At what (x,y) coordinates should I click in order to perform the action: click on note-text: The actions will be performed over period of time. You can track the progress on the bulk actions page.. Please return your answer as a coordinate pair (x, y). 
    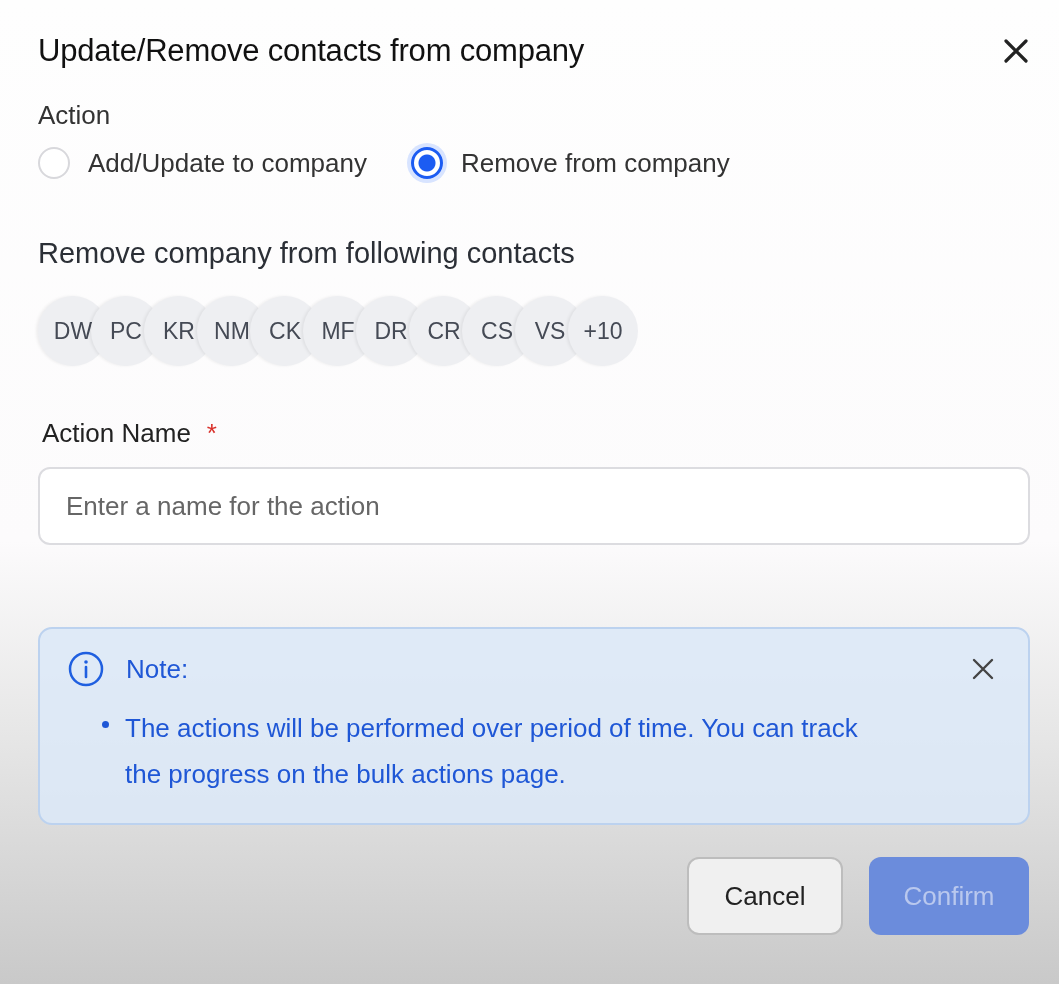
    Looking at the image, I should click on (492, 751).